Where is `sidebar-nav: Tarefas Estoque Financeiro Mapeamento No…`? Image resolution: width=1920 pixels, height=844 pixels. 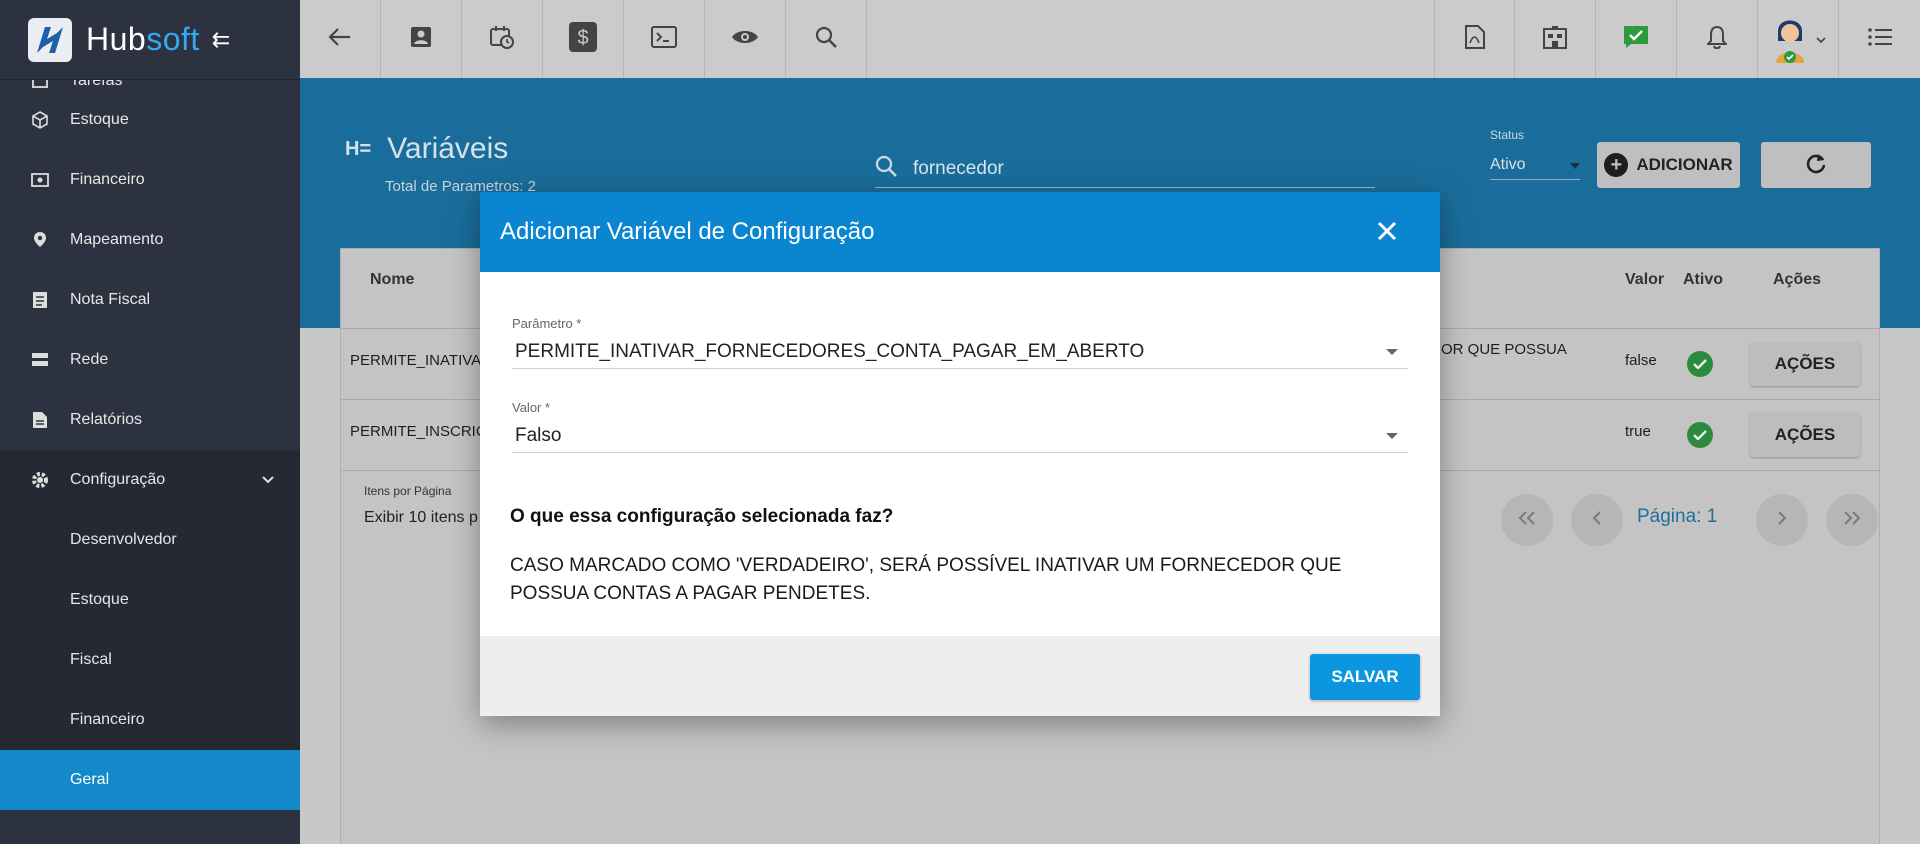
sidebar-nav: Tarefas Estoque Financeiro Mapeamento No… is located at coordinates (150, 445).